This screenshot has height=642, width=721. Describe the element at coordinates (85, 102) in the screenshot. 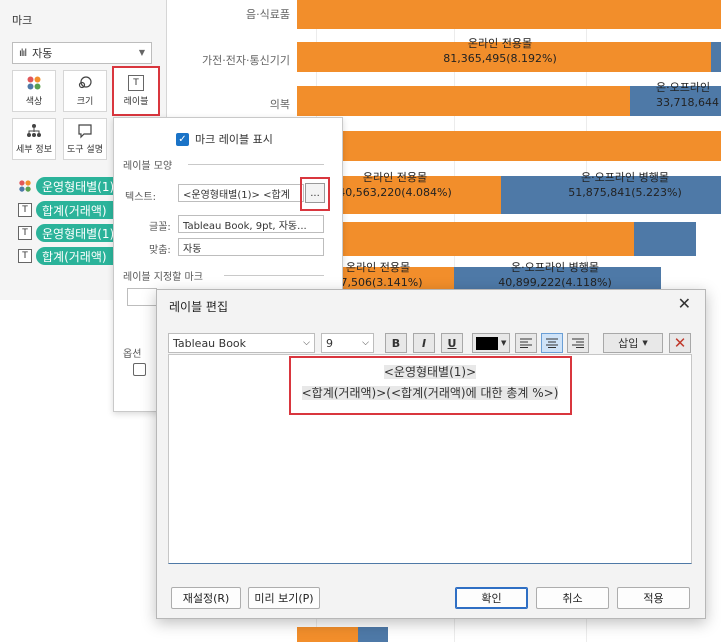

I see `size-button-label: 크기` at that location.